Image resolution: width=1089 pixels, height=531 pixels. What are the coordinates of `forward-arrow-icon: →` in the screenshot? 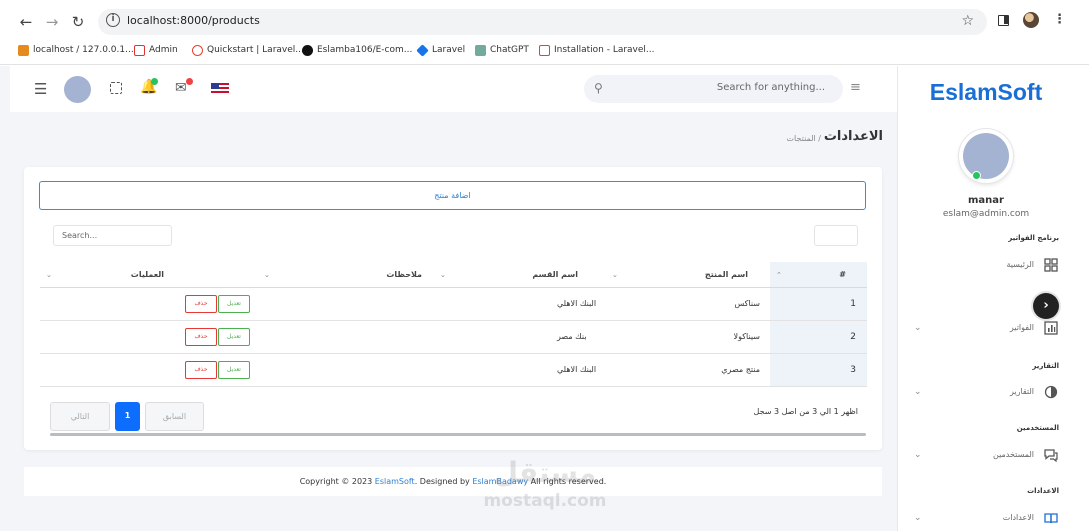 It's located at (52, 22).